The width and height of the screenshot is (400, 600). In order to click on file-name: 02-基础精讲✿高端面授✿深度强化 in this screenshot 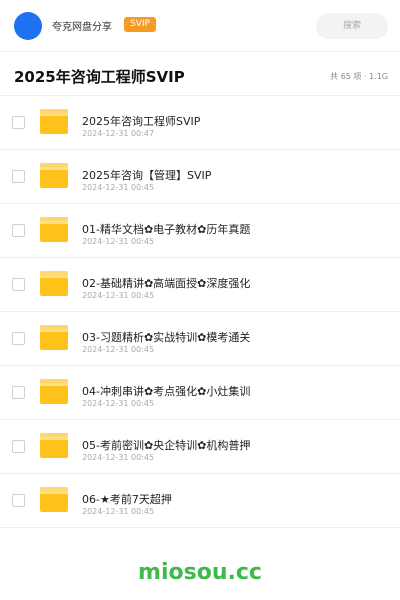, I will do `click(166, 283)`.